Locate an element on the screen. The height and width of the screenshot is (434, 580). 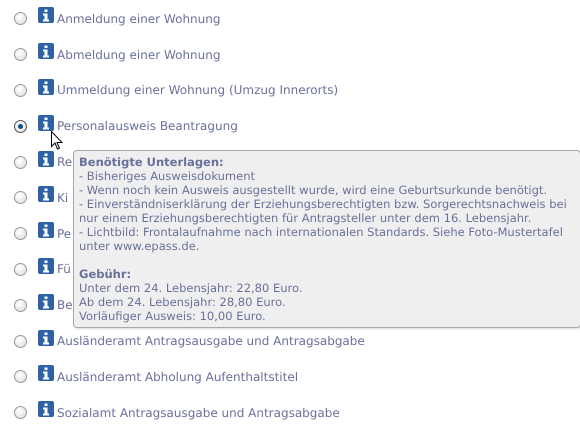
tooltip-text: Unter dem 24. Lebensjahr: 22,80 Euro. is located at coordinates (191, 288).